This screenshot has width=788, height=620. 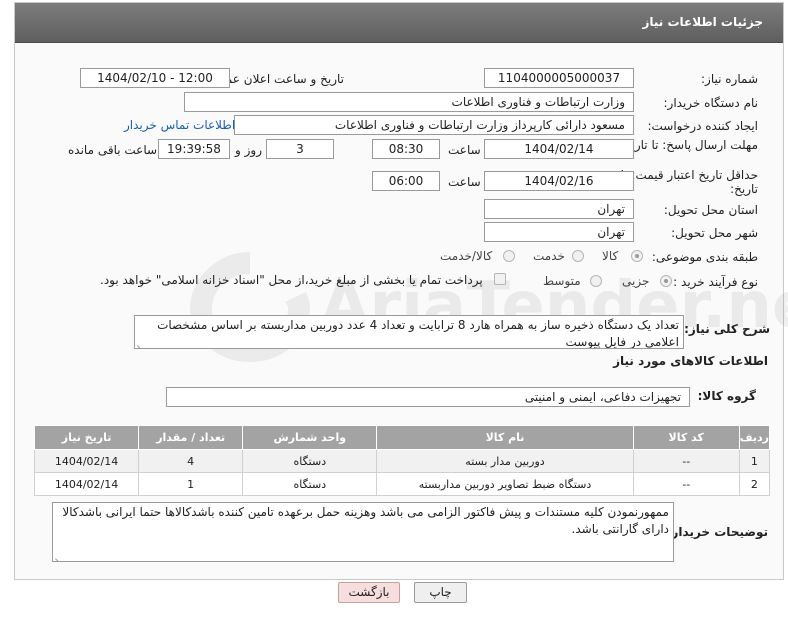 I want to click on deadline-time-field: 08:30, so click(x=406, y=149).